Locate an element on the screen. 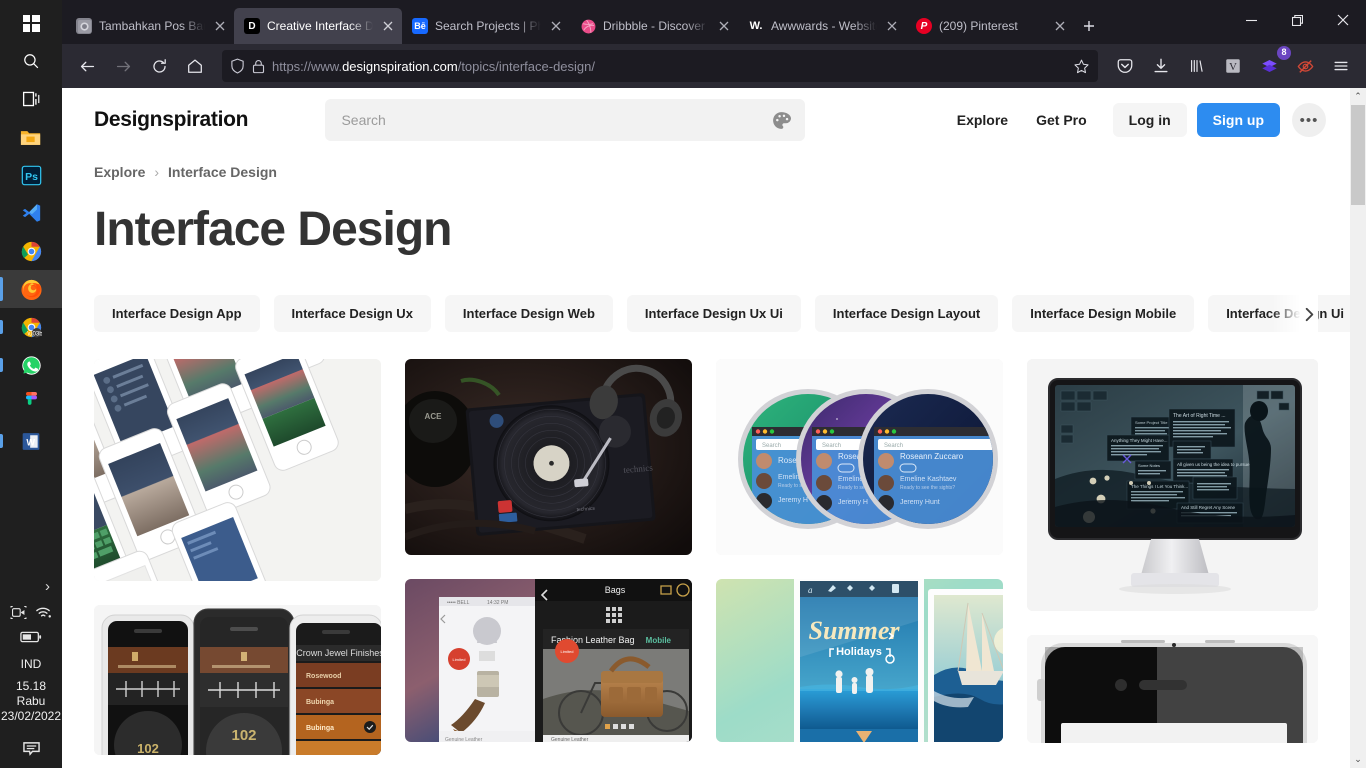 The height and width of the screenshot is (768, 1366). search-button is located at coordinates (31, 61).